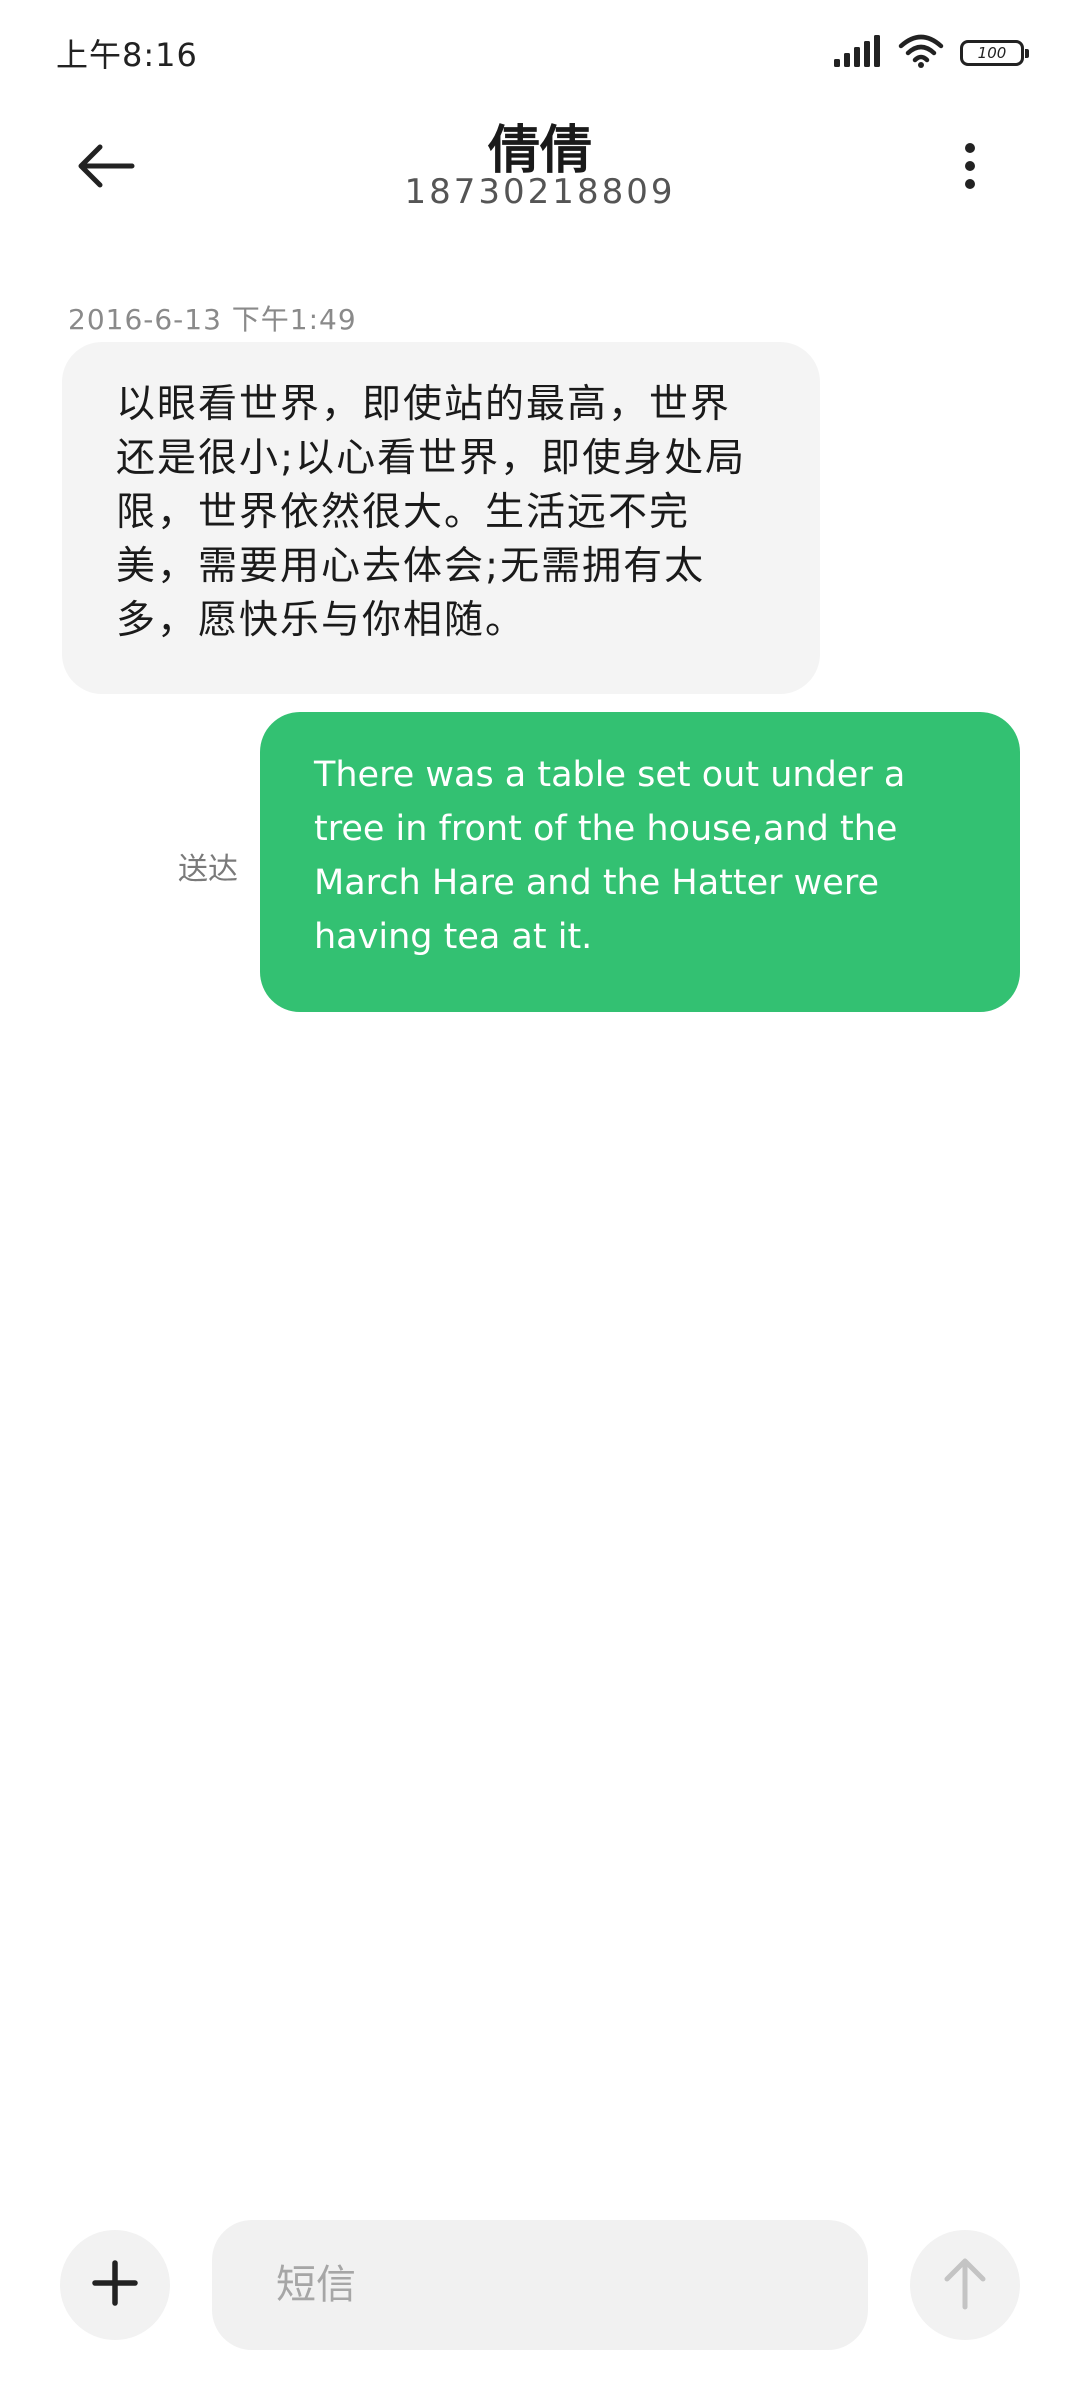 This screenshot has height=2400, width=1080. Describe the element at coordinates (540, 50) in the screenshot. I see `status-bar: 上午8:16 100` at that location.